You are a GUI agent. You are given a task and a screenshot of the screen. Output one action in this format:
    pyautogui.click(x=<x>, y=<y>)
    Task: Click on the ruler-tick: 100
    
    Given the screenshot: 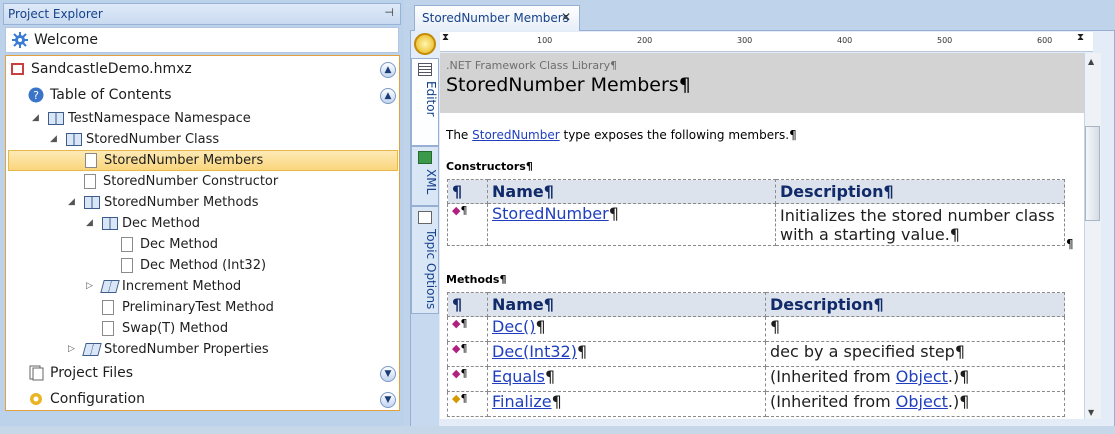 What is the action you would take?
    pyautogui.click(x=545, y=40)
    